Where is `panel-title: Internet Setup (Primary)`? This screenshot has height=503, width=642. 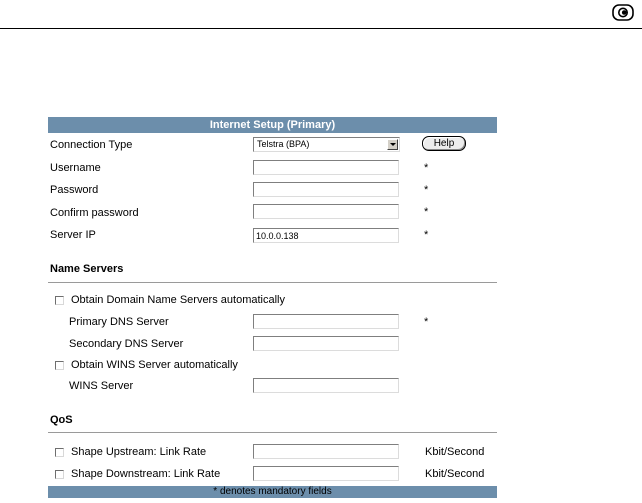
panel-title: Internet Setup (Primary) is located at coordinates (272, 125).